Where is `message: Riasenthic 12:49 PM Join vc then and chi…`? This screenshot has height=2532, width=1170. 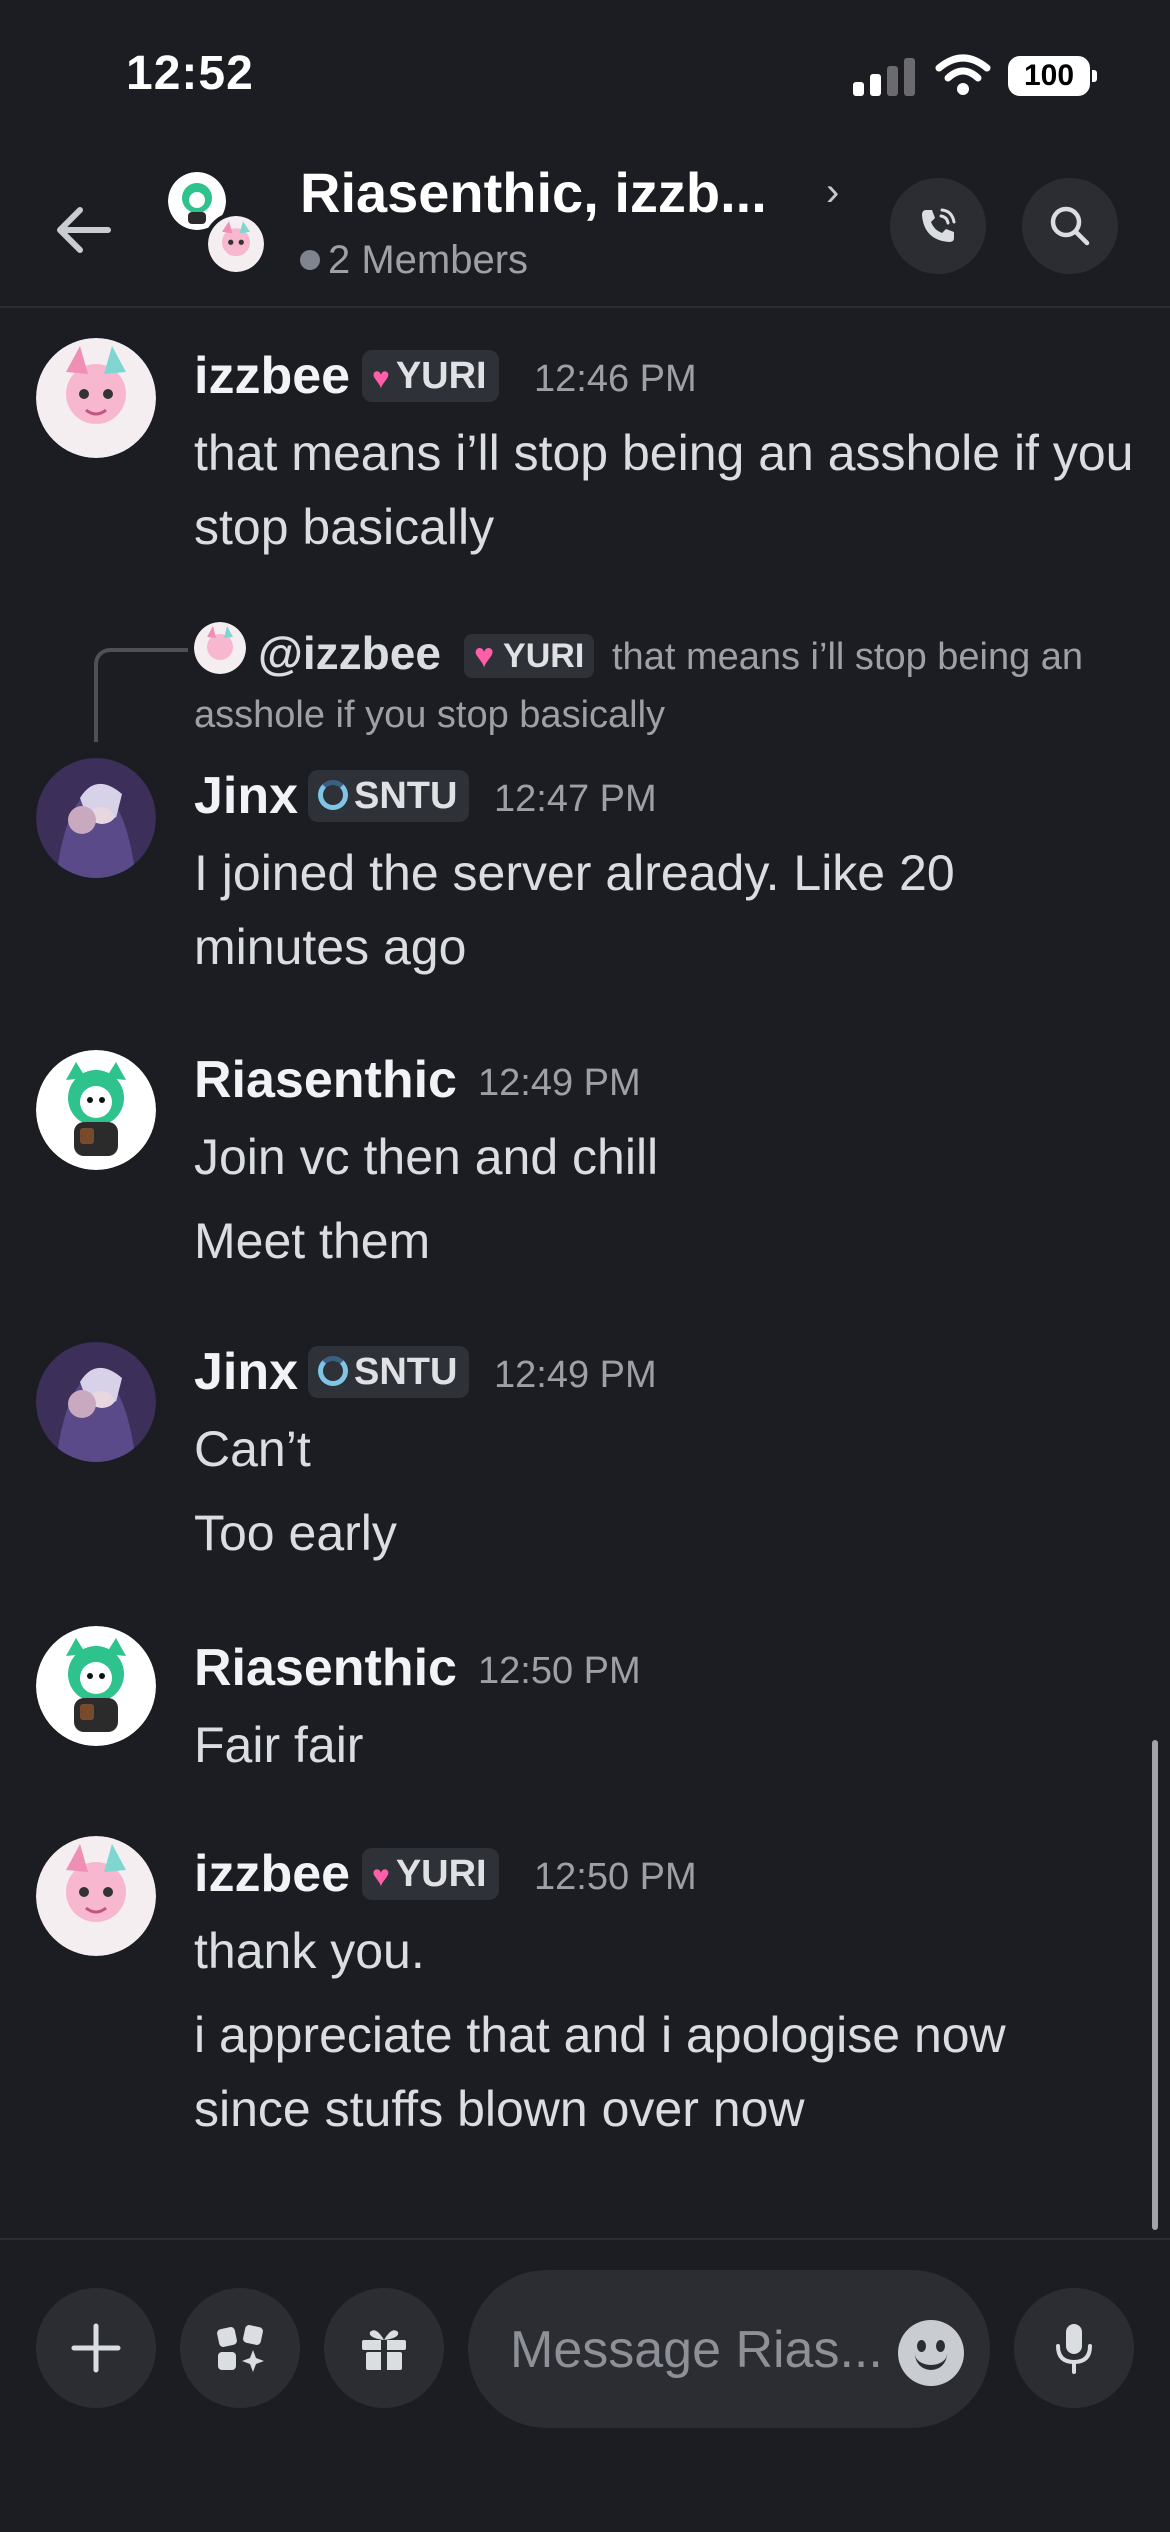
message: Riasenthic 12:49 PM Join vc then and chi… is located at coordinates (585, 1165).